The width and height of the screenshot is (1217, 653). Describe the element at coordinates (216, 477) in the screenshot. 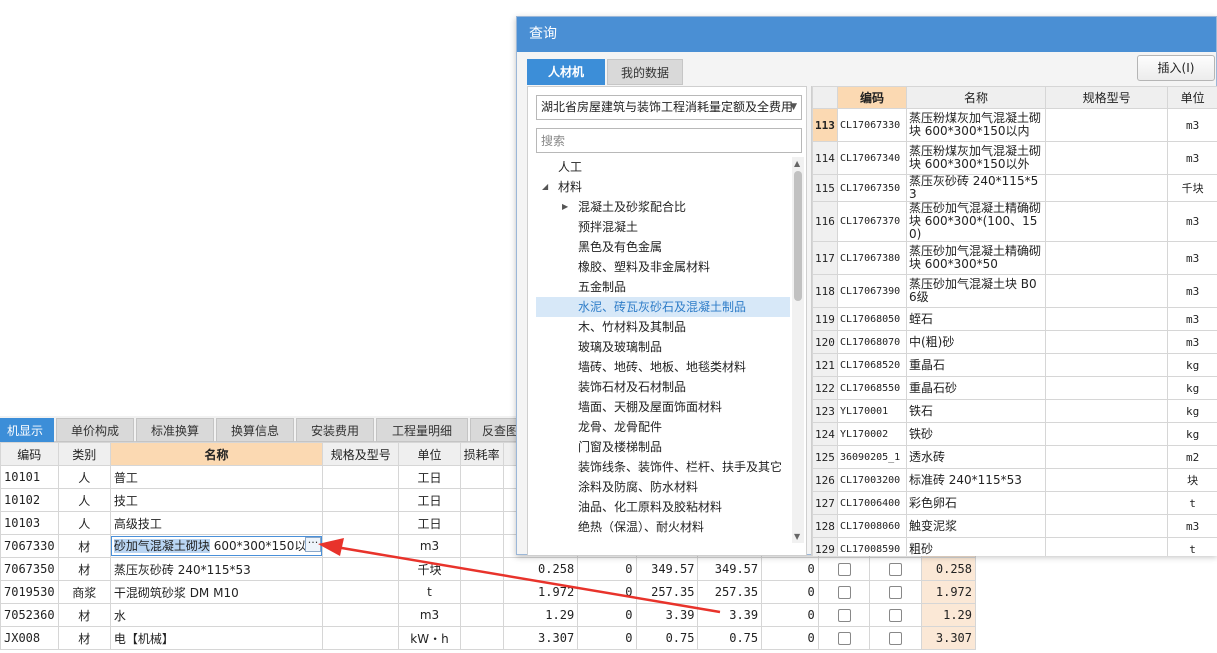

I see `name-cell: 普工` at that location.